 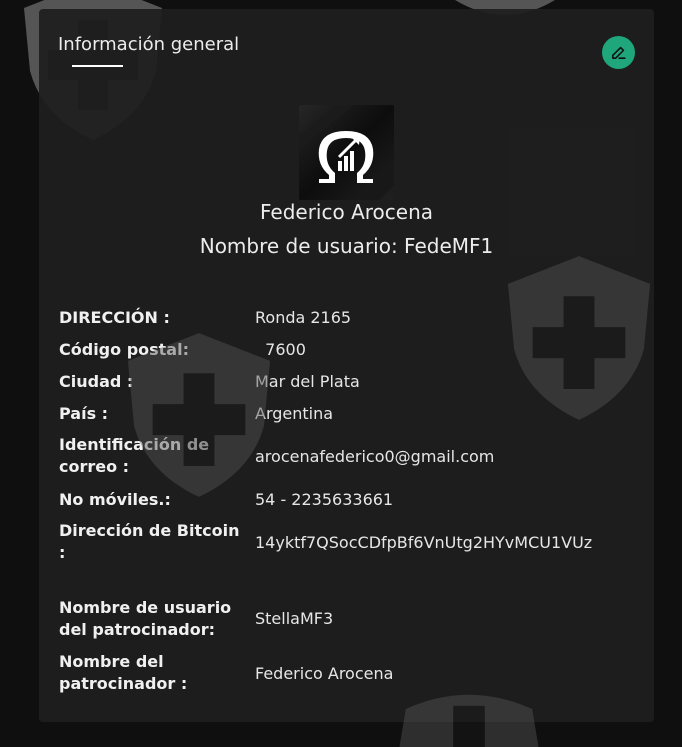 I want to click on info-label: Nombre de usuario del patrocinador:, so click(x=145, y=618).